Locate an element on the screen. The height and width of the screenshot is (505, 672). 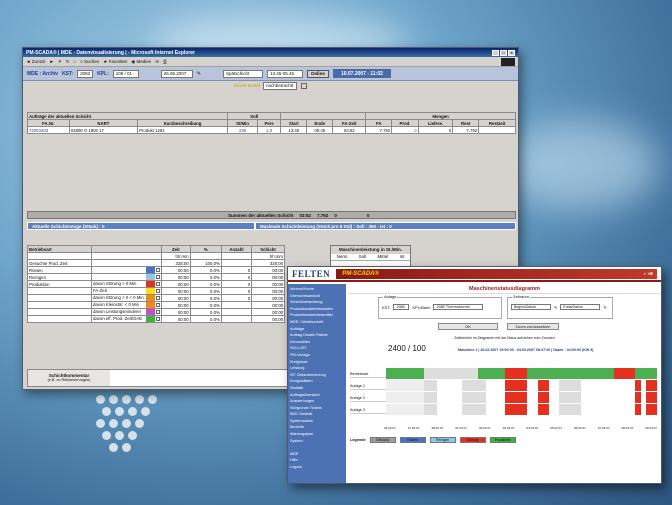
ok-button: OK is located at coordinates (468, 326).